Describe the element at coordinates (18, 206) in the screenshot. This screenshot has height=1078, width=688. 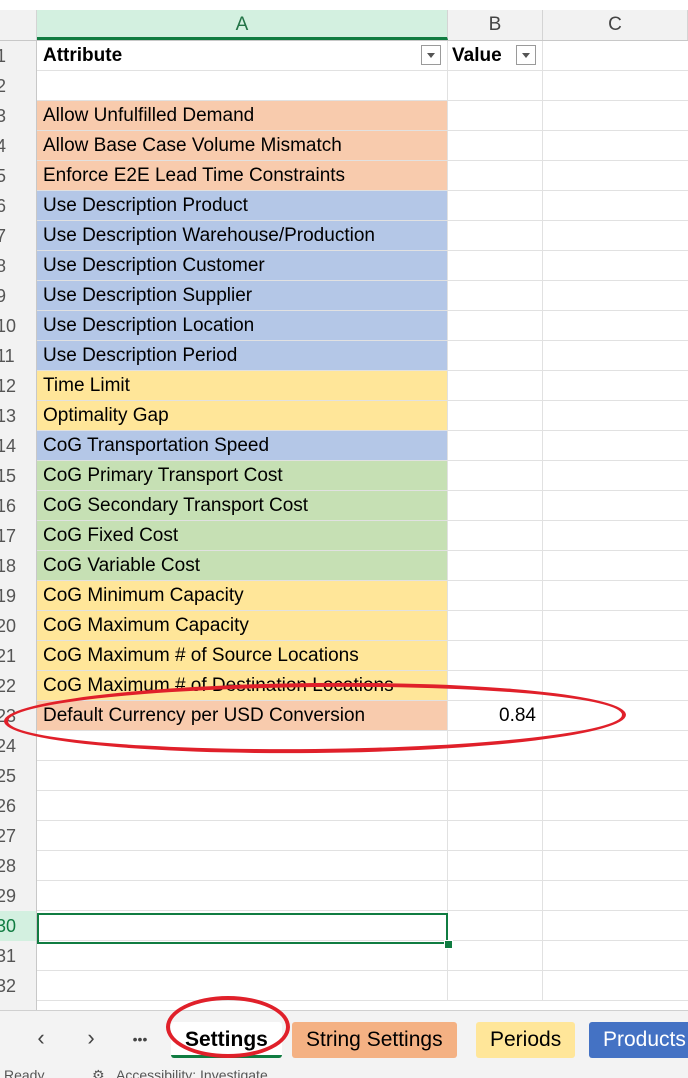
I see `row-number: 6` at that location.